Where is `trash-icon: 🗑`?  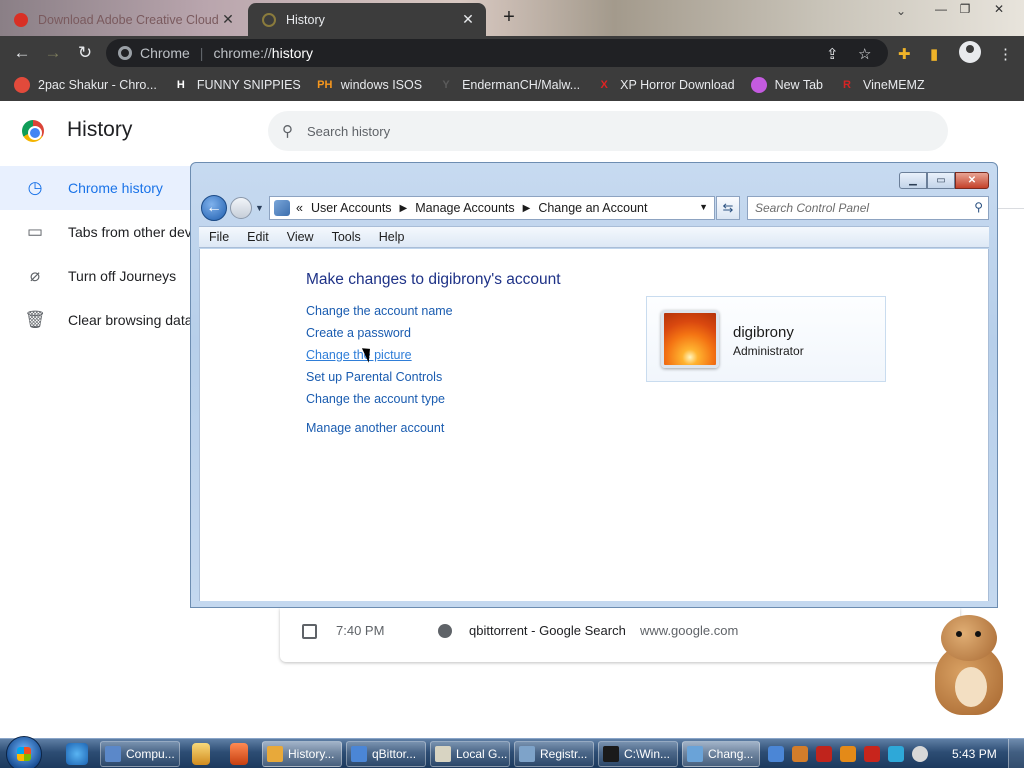 trash-icon: 🗑 is located at coordinates (35, 319).